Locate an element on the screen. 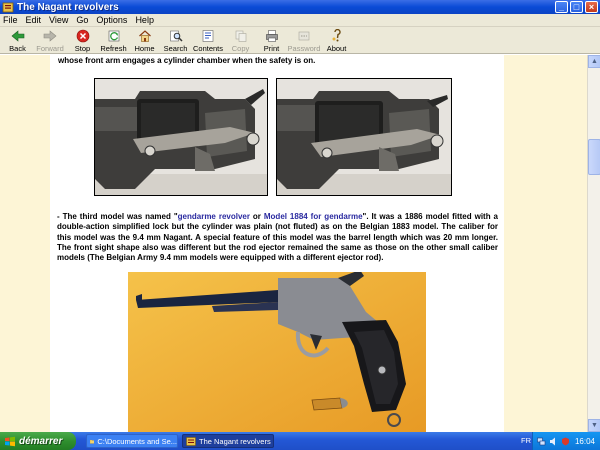 The width and height of the screenshot is (600, 450). back-arrow-icon is located at coordinates (17, 36).